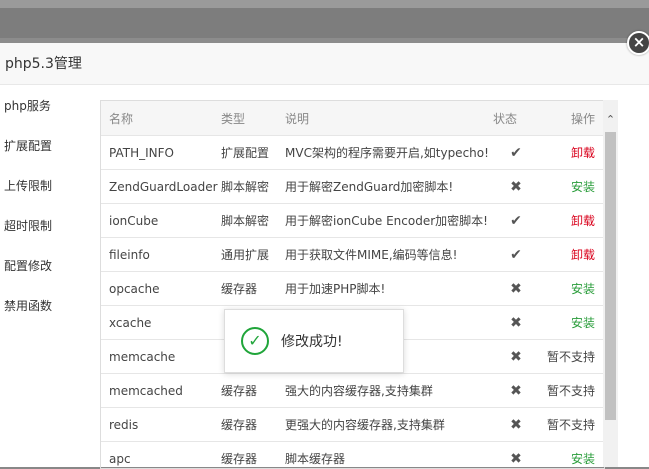 The height and width of the screenshot is (469, 649). I want to click on cell-desc: MVC架构的程序需要开启,如typecho!, so click(389, 153).